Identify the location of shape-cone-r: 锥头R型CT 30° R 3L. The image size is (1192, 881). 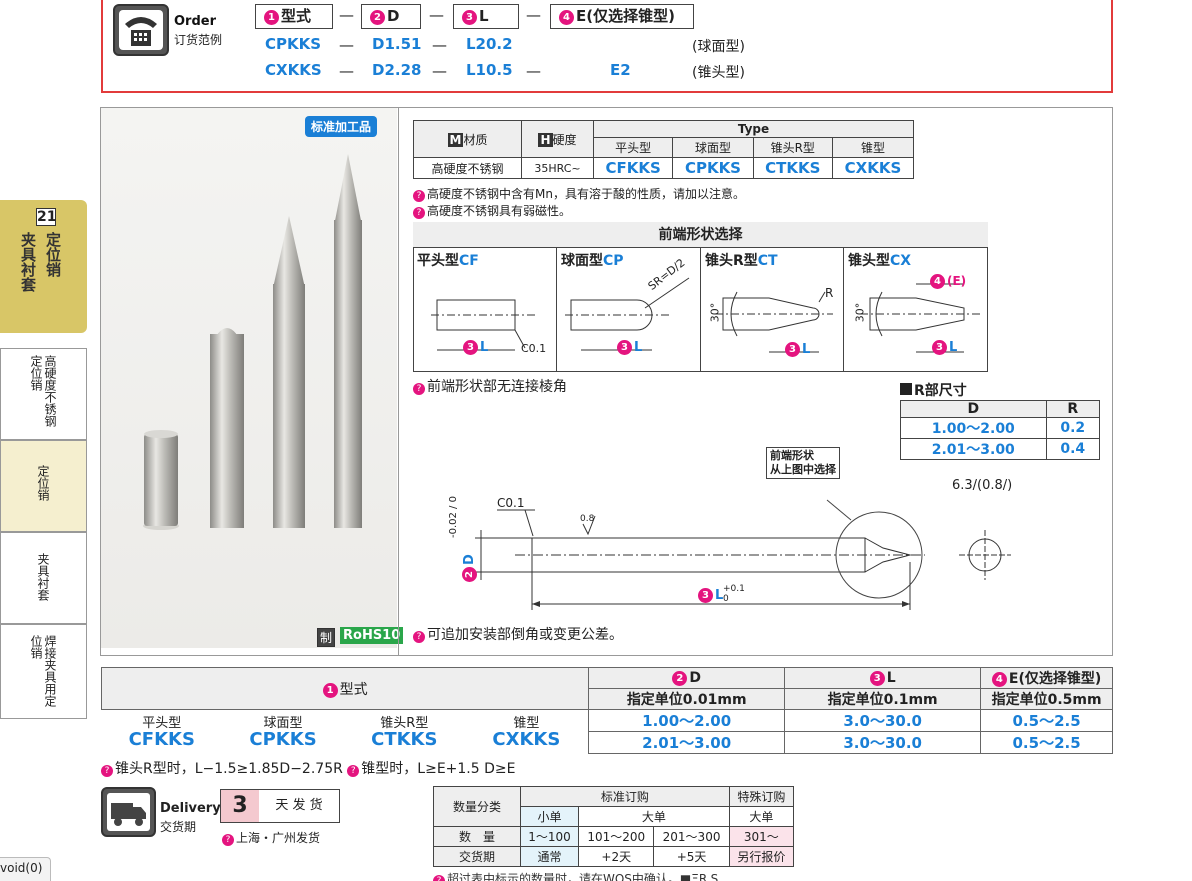
(772, 310).